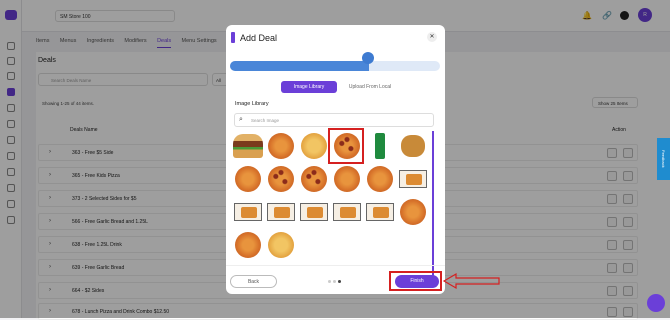 The image size is (670, 320). Describe the element at coordinates (252, 104) in the screenshot. I see `section-label: Image Library` at that location.